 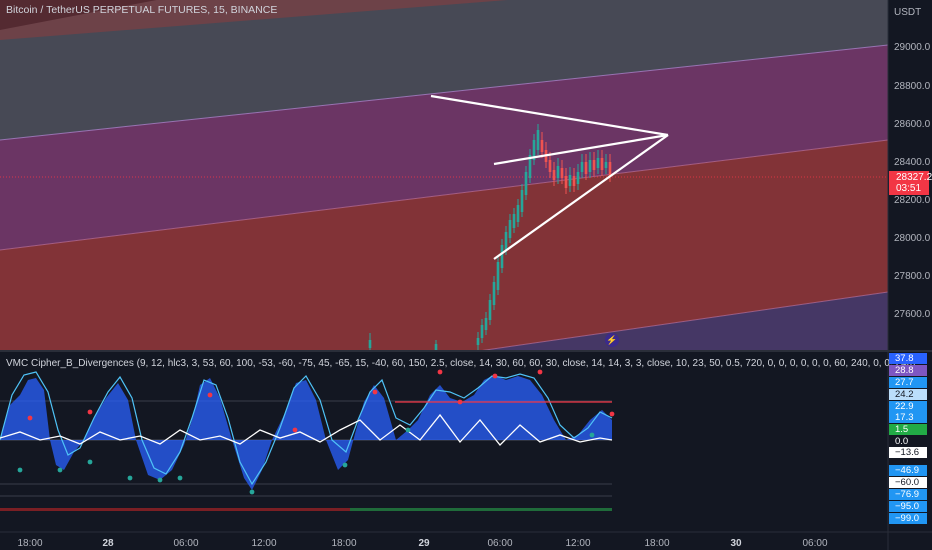 What do you see at coordinates (908, 506) in the screenshot?
I see `indicator-value-badge: −95.0` at bounding box center [908, 506].